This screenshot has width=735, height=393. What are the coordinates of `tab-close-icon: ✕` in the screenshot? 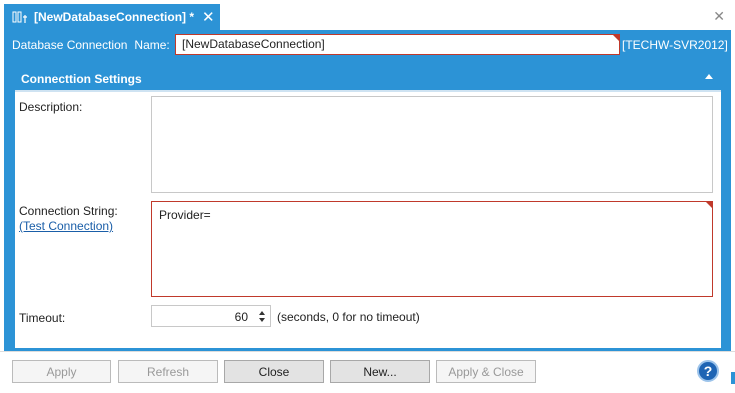 It's located at (208, 17).